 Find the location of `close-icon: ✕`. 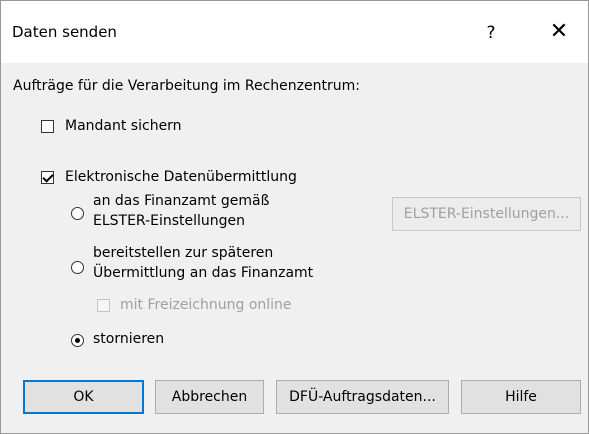

close-icon: ✕ is located at coordinates (559, 32).